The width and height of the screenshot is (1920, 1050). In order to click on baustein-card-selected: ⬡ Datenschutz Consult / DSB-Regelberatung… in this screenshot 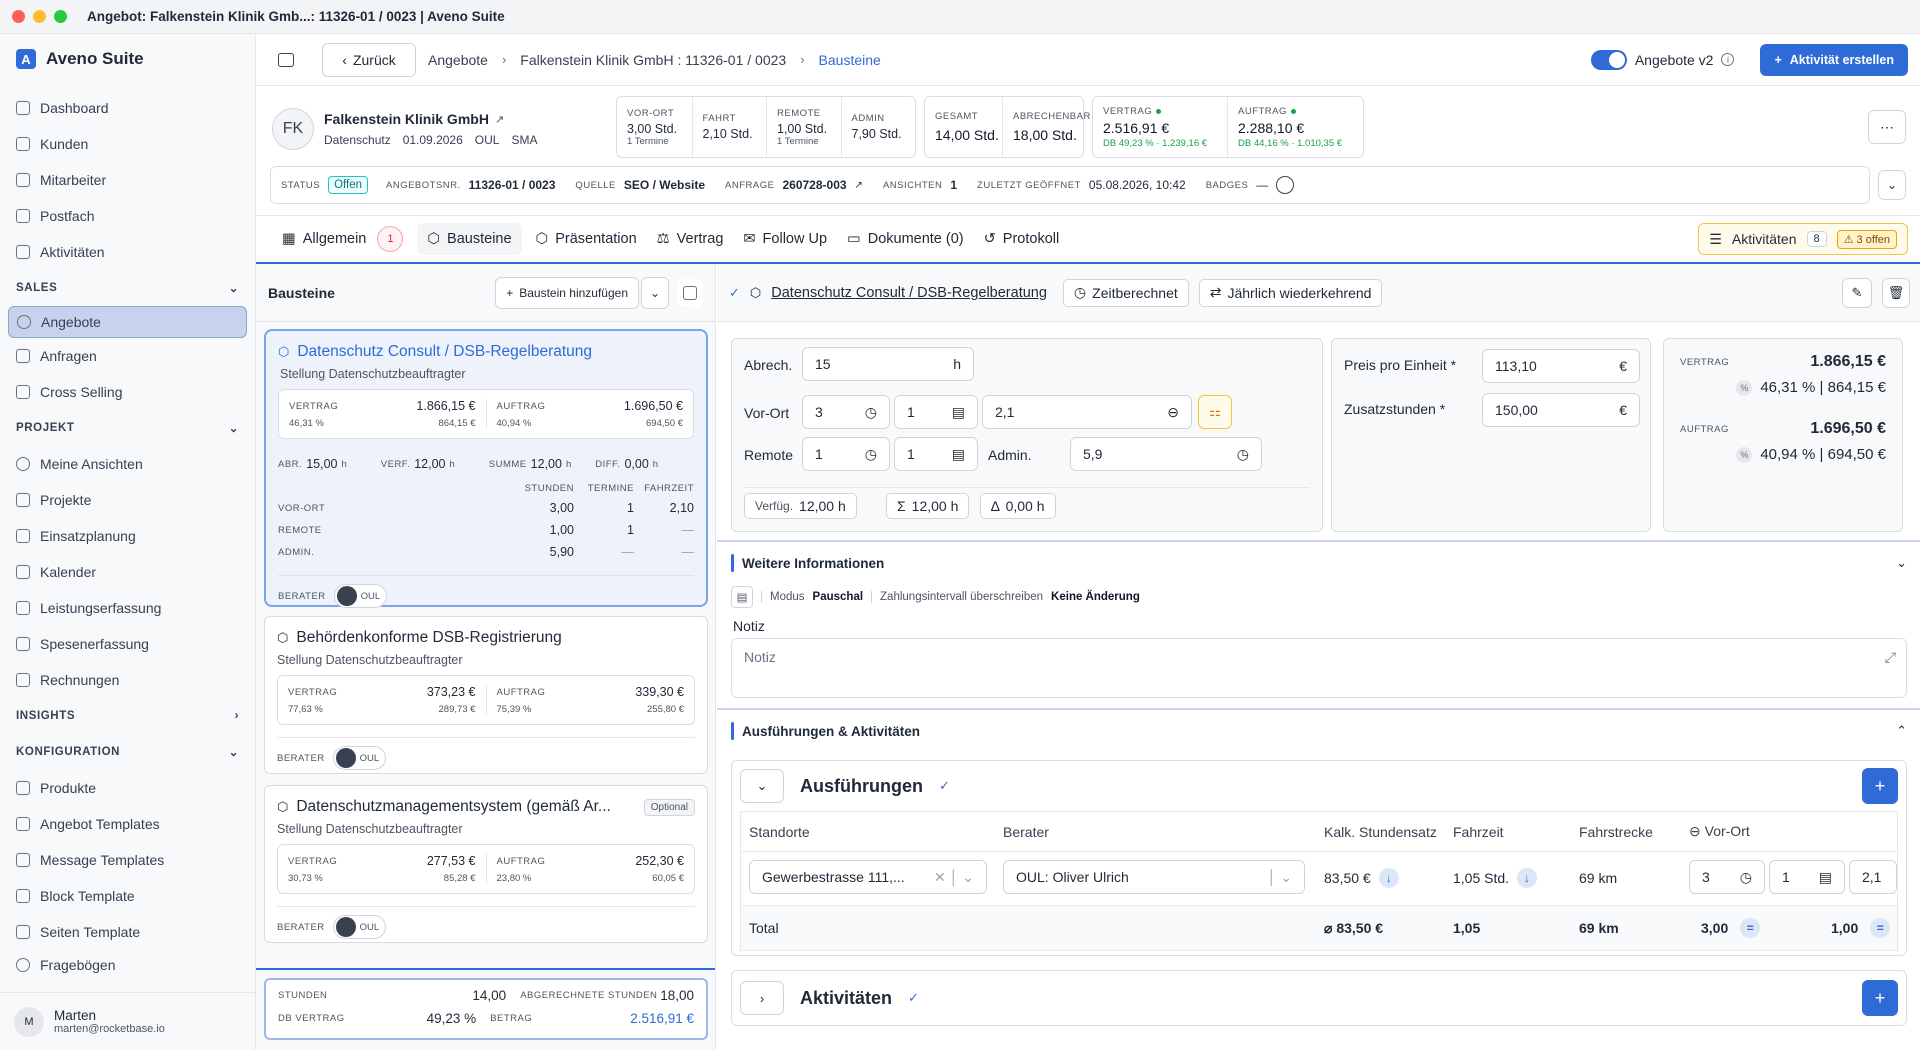, I will do `click(486, 468)`.